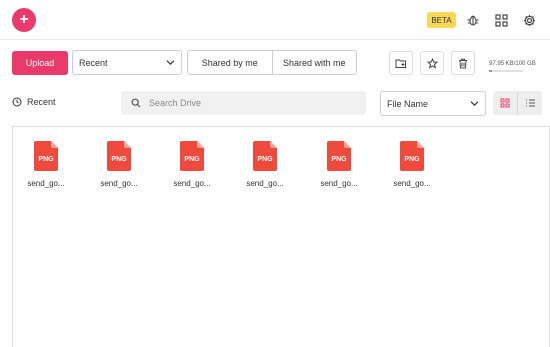 This screenshot has width=550, height=347. I want to click on list-icon, so click(530, 103).